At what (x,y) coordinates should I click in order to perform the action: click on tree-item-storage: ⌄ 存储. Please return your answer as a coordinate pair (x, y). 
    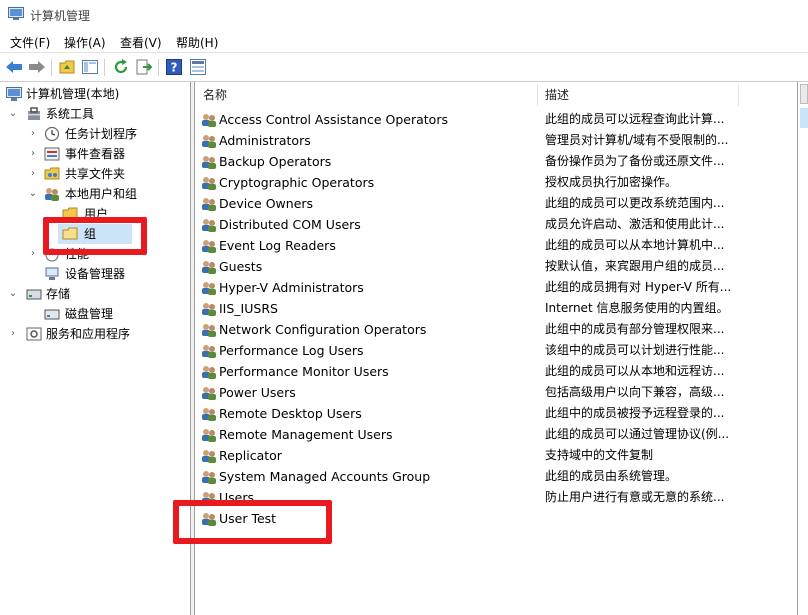
    Looking at the image, I should click on (94, 294).